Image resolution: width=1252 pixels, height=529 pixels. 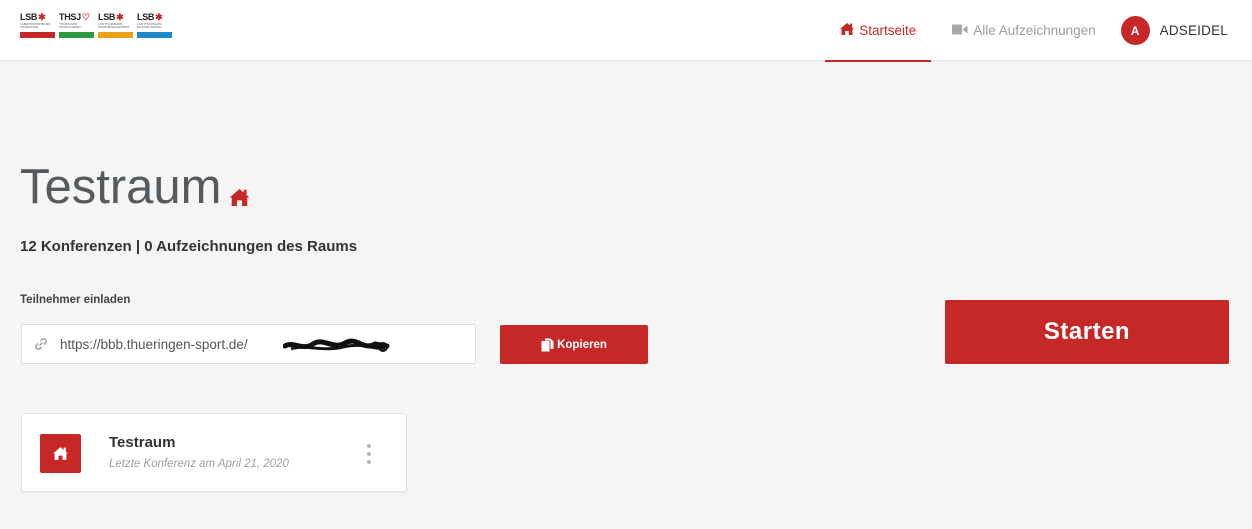 I want to click on logo-lsb3-sub: LSB THÜRINGEN BILDUNGSWERK, so click(x=149, y=26).